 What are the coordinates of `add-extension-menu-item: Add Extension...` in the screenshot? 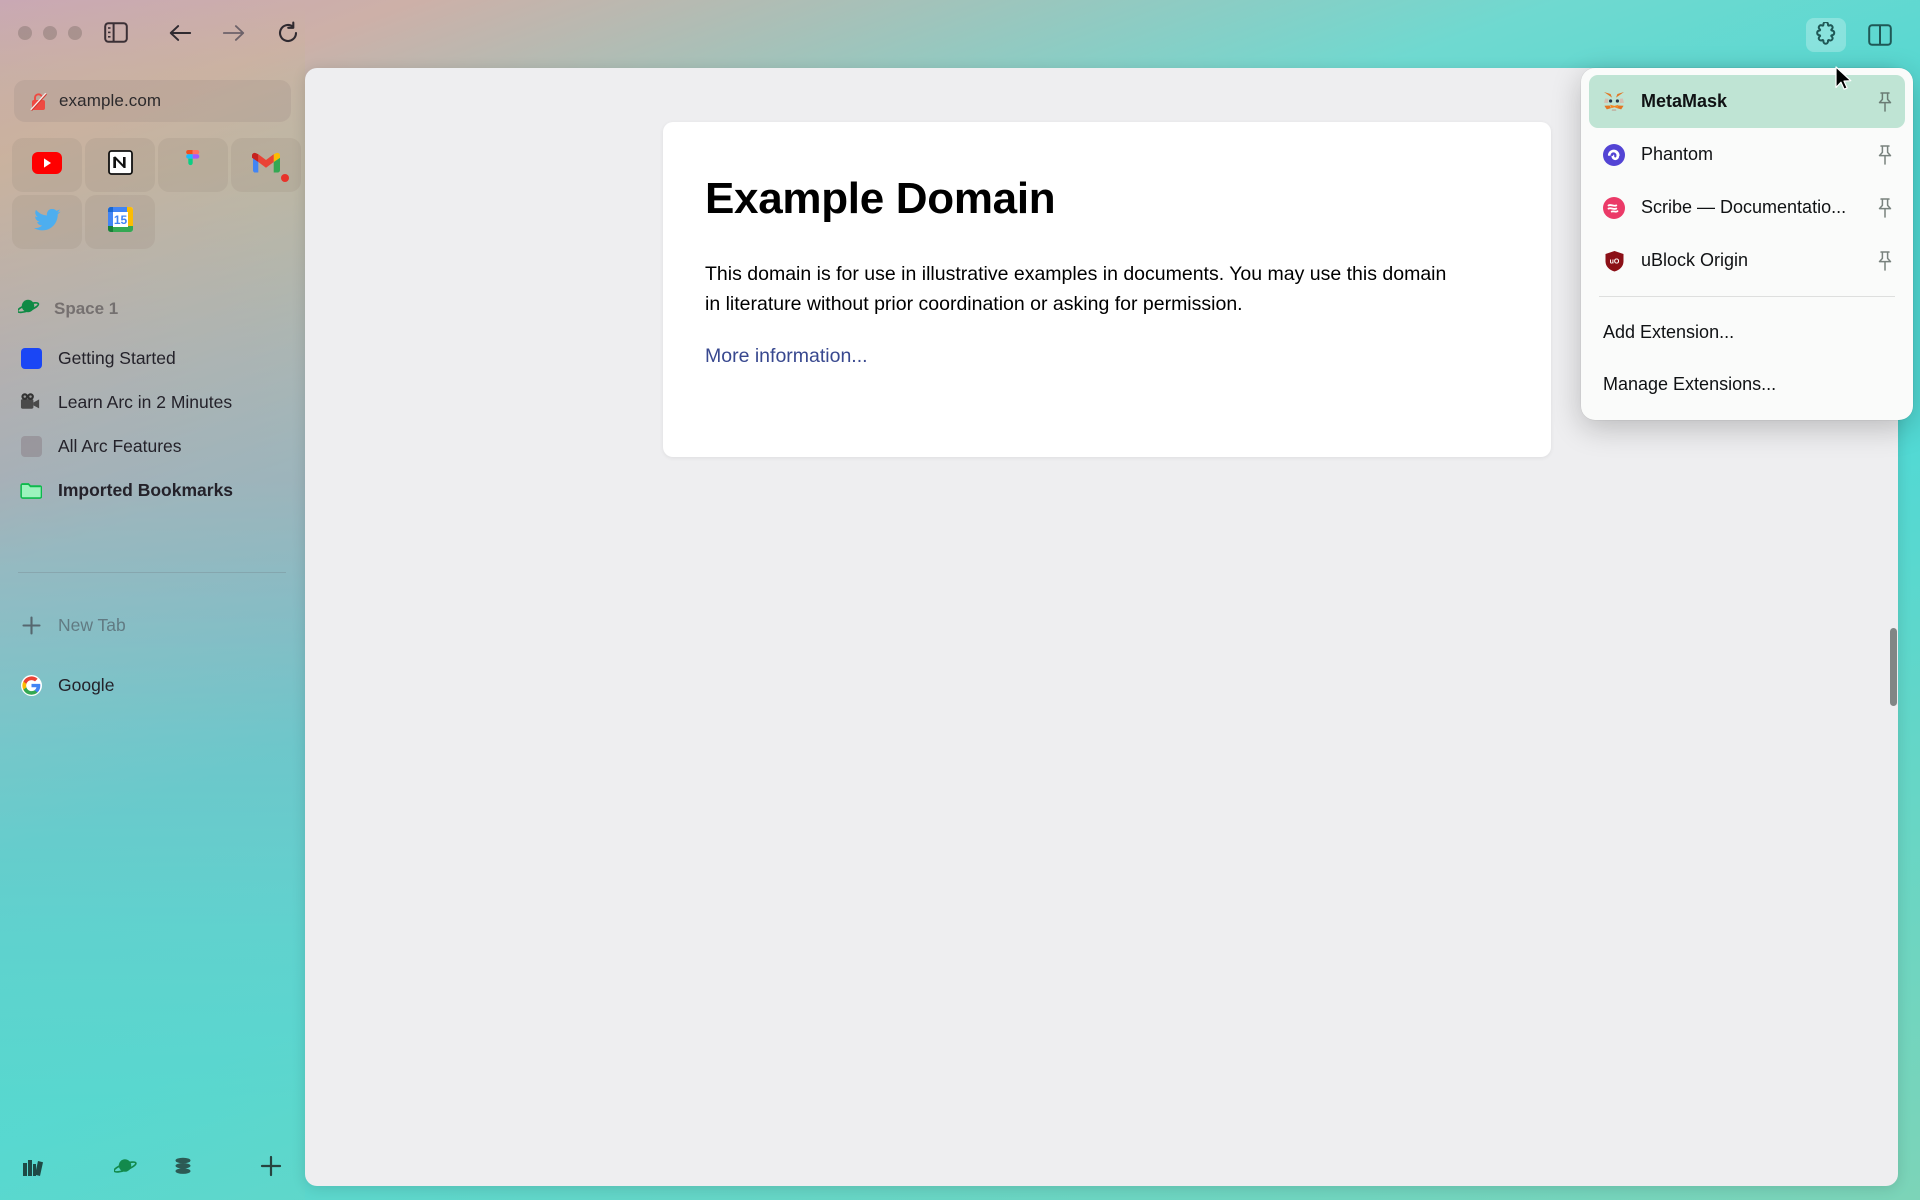 It's located at (1747, 332).